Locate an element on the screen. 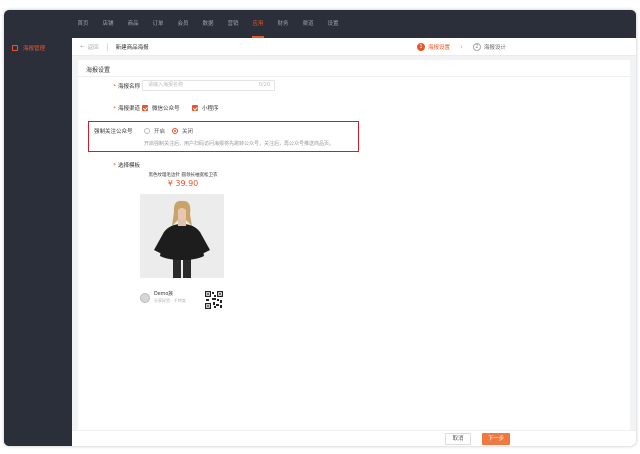 This screenshot has height=454, width=640. nav-settings: 设置 is located at coordinates (333, 24).